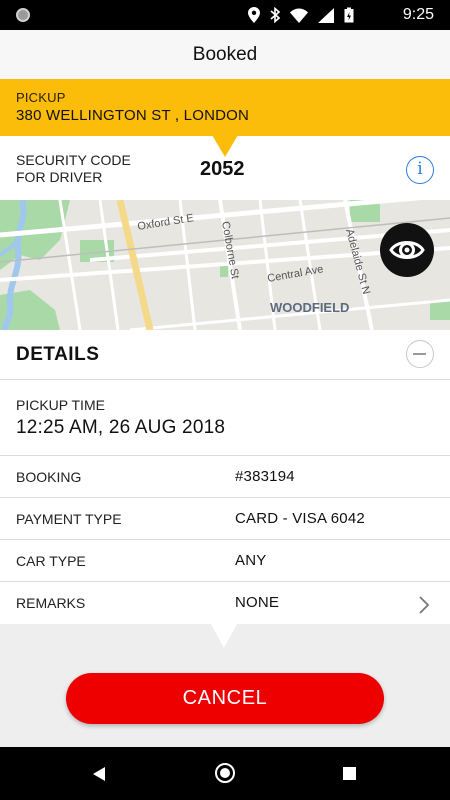  Describe the element at coordinates (225, 146) in the screenshot. I see `pickup-pointer` at that location.